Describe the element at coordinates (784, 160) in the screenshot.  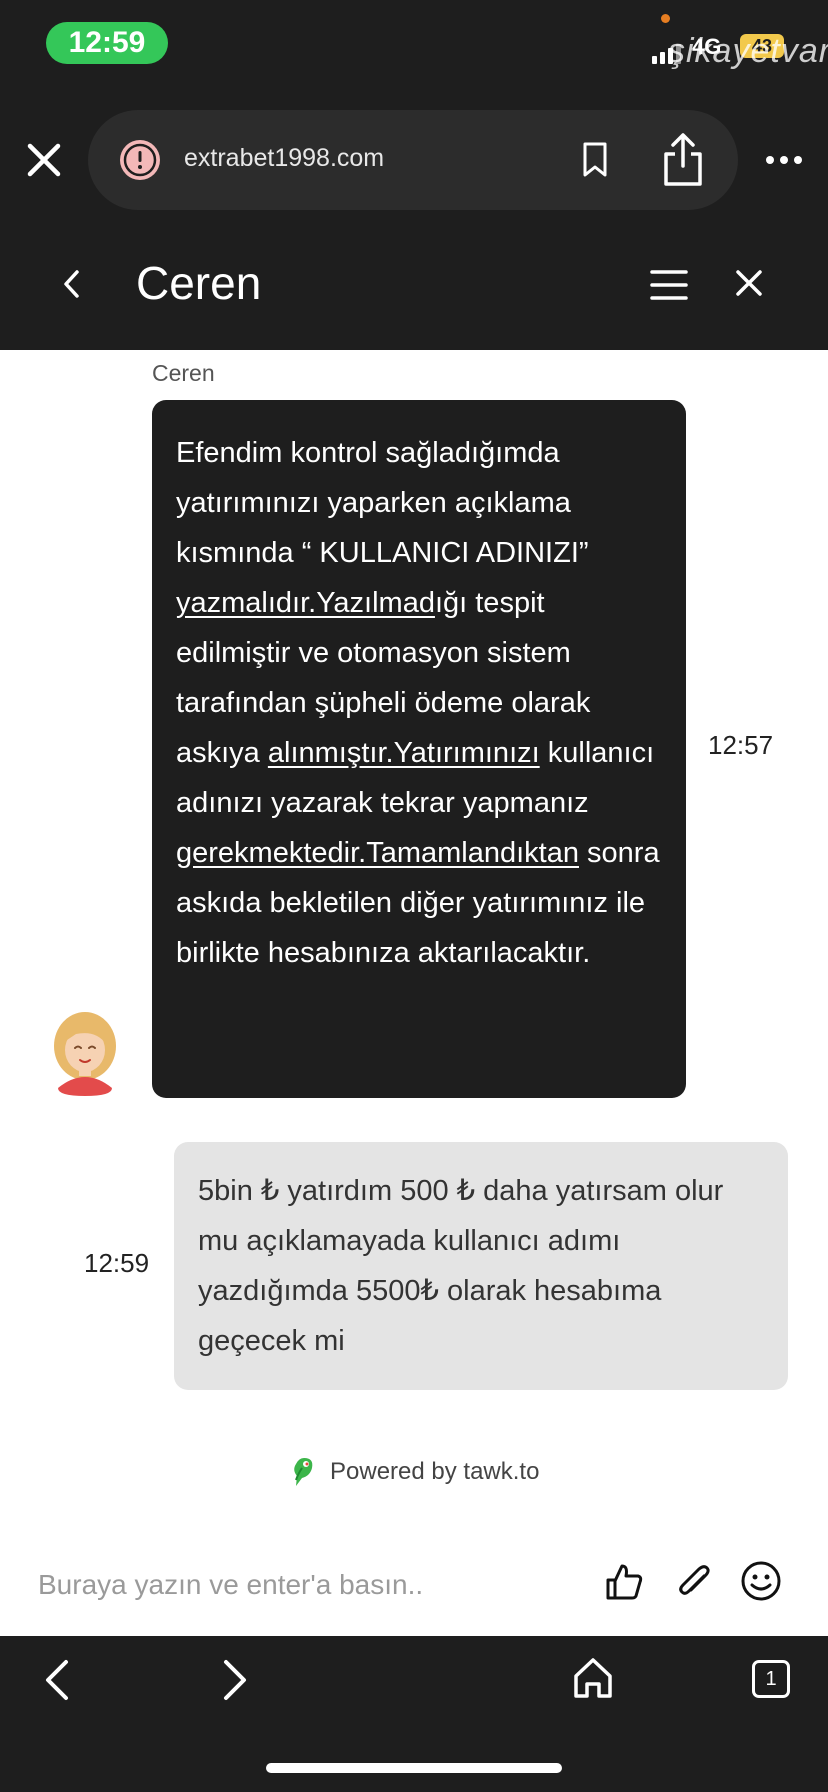
I see `more-icon` at that location.